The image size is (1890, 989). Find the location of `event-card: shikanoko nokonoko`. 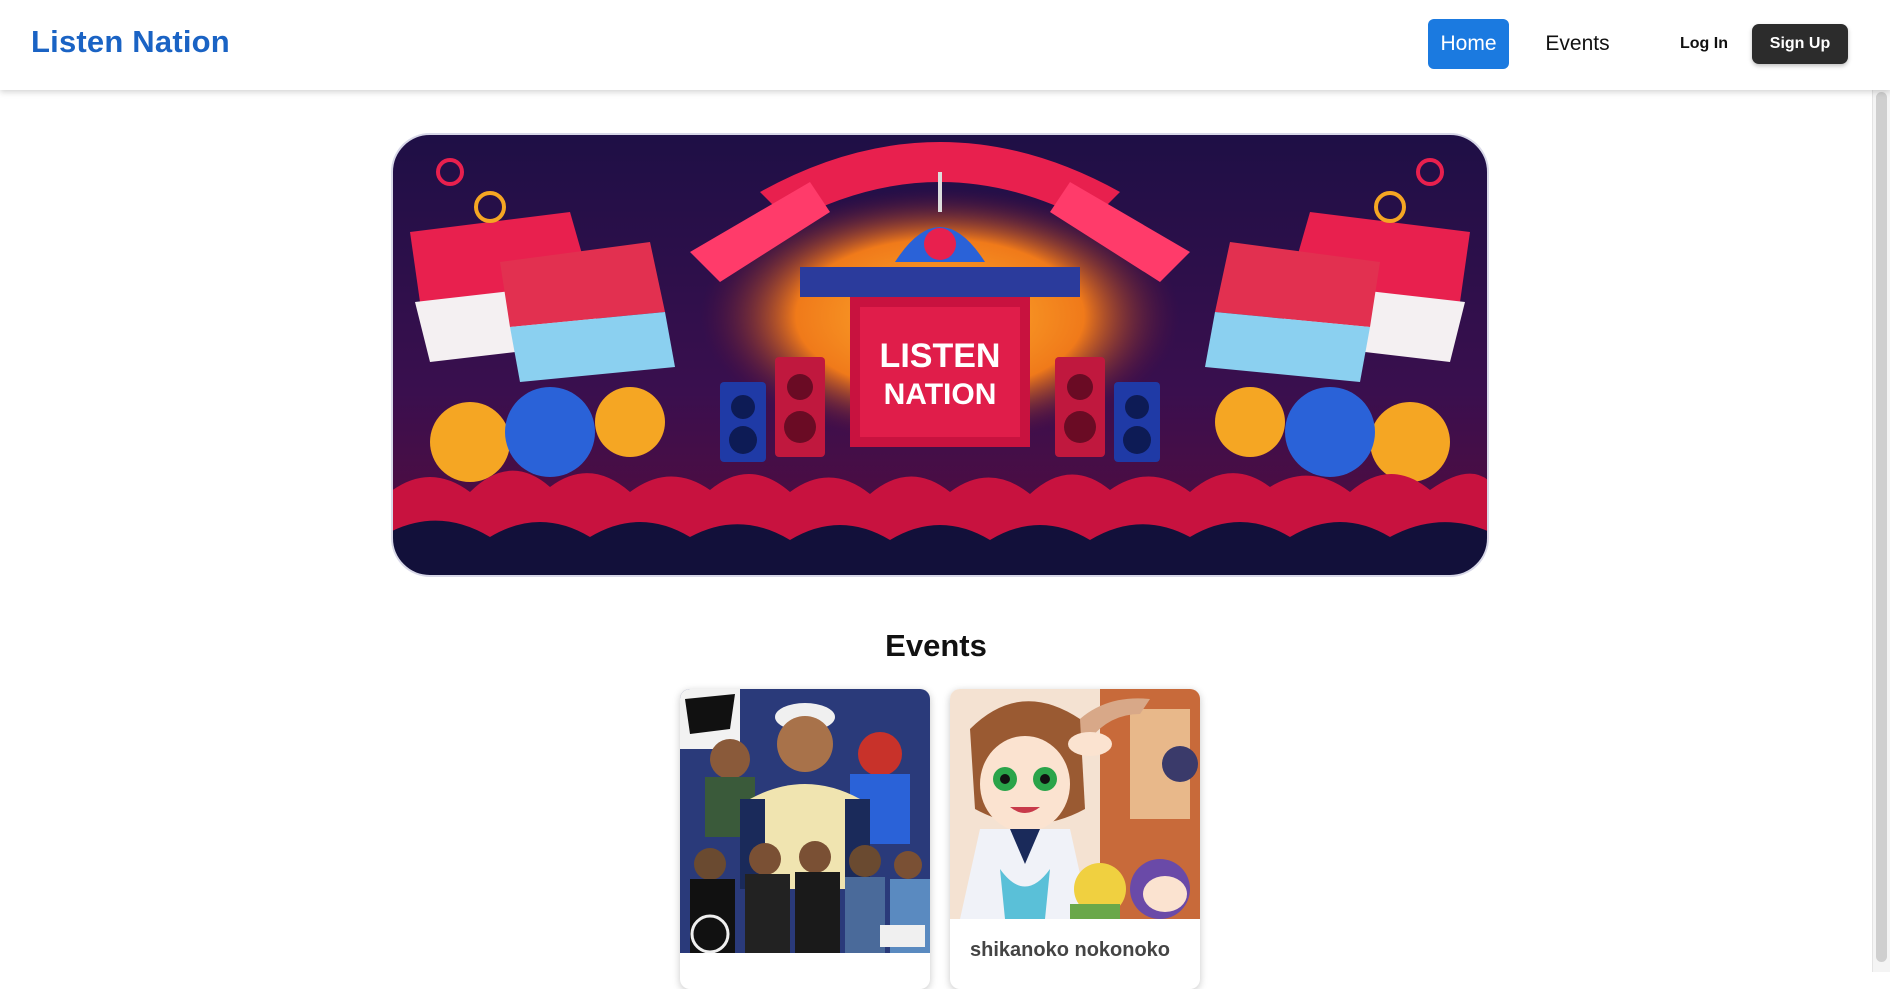

event-card: shikanoko nokonoko is located at coordinates (1075, 839).